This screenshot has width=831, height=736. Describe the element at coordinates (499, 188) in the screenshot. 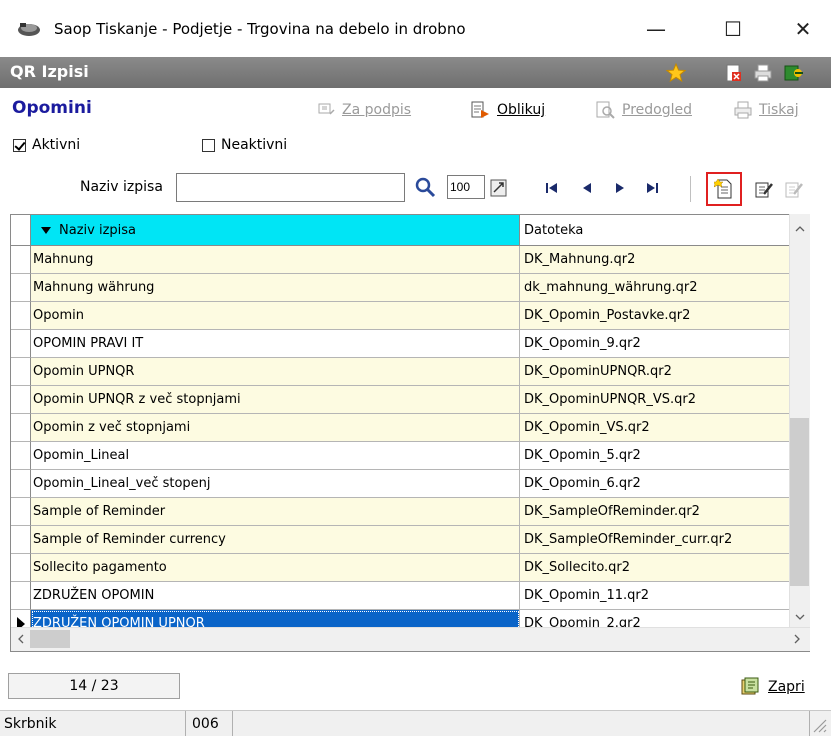

I see `zoom-toggle-icon` at that location.